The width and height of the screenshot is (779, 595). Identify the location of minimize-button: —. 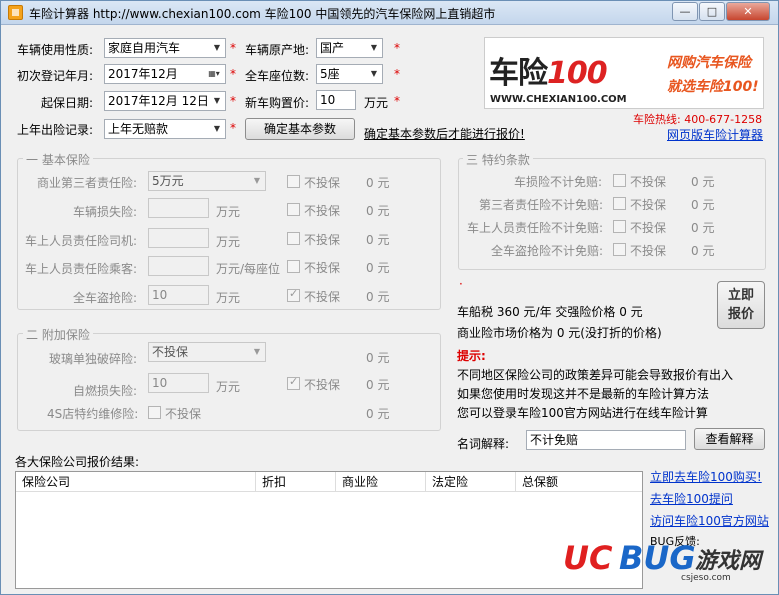
(685, 11).